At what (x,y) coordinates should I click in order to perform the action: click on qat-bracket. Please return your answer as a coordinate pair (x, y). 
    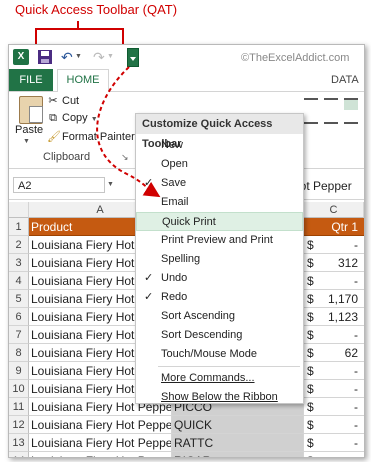
    Looking at the image, I should click on (79, 36).